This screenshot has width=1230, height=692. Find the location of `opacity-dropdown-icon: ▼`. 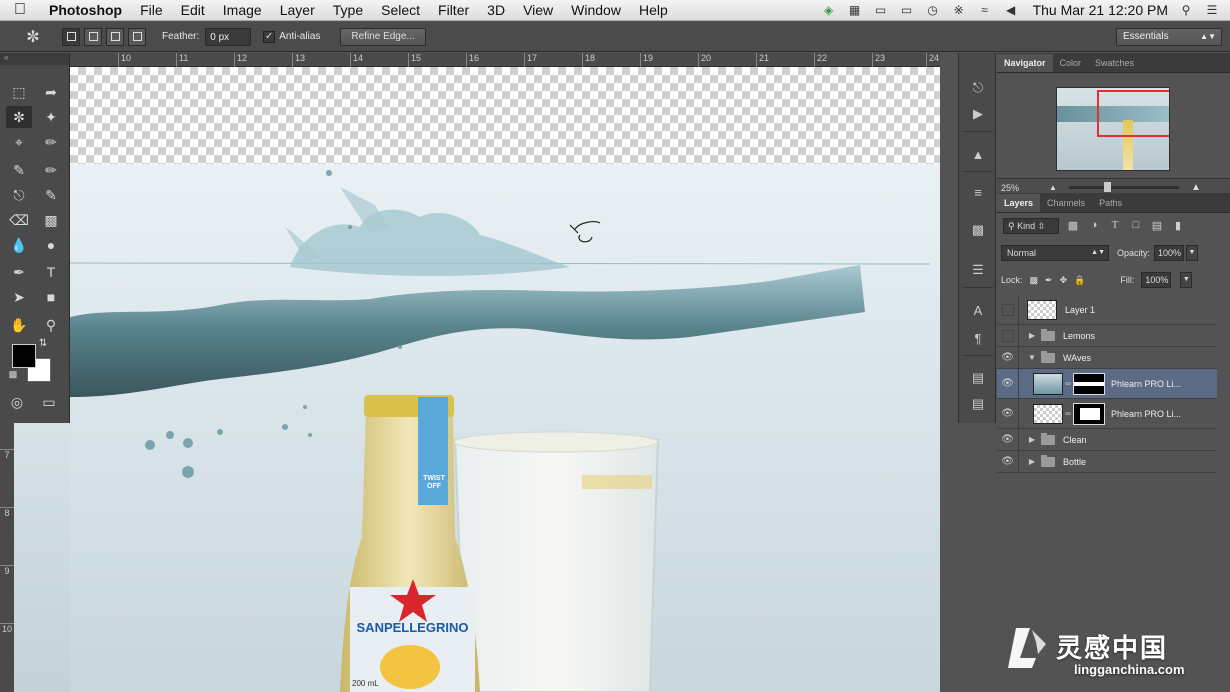

opacity-dropdown-icon: ▼ is located at coordinates (1192, 253).